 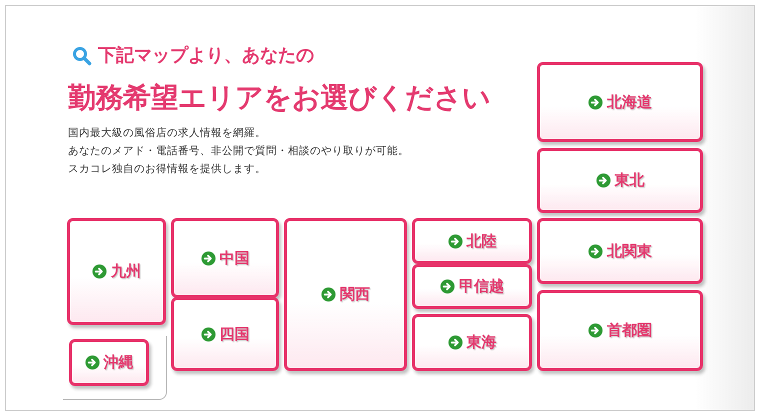 What do you see at coordinates (225, 334) in the screenshot?
I see `region-button: 四国` at bounding box center [225, 334].